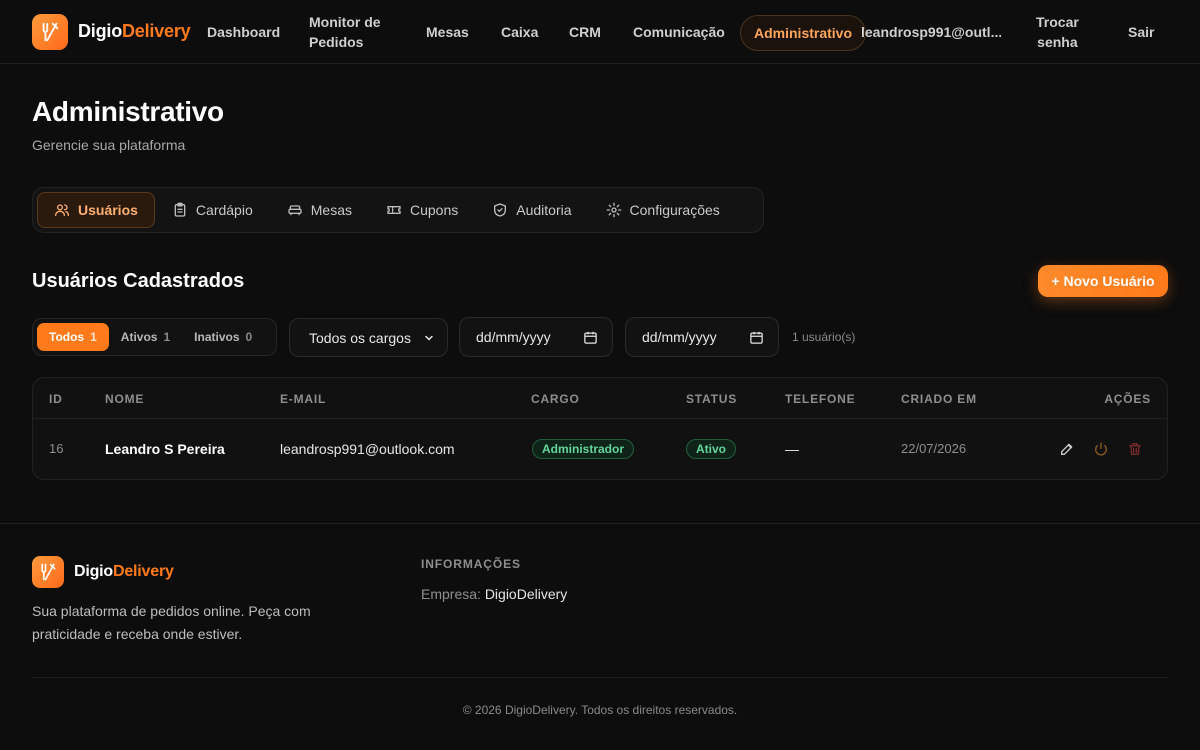  What do you see at coordinates (583, 449) in the screenshot?
I see `role-badge: Administrador` at bounding box center [583, 449].